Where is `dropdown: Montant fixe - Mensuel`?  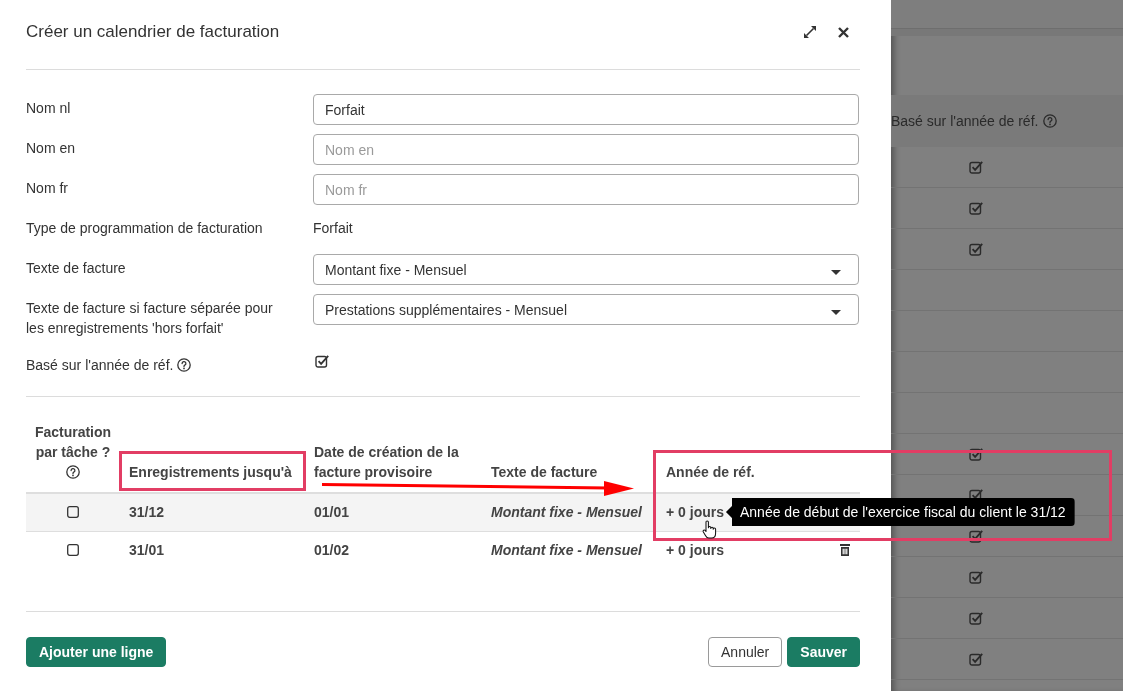 dropdown: Montant fixe - Mensuel is located at coordinates (586, 269).